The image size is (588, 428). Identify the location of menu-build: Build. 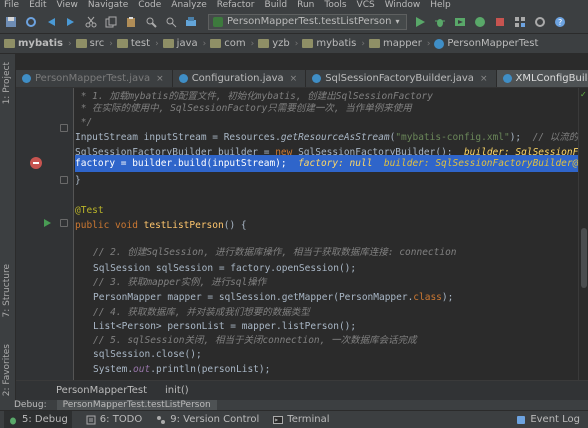
(276, 5).